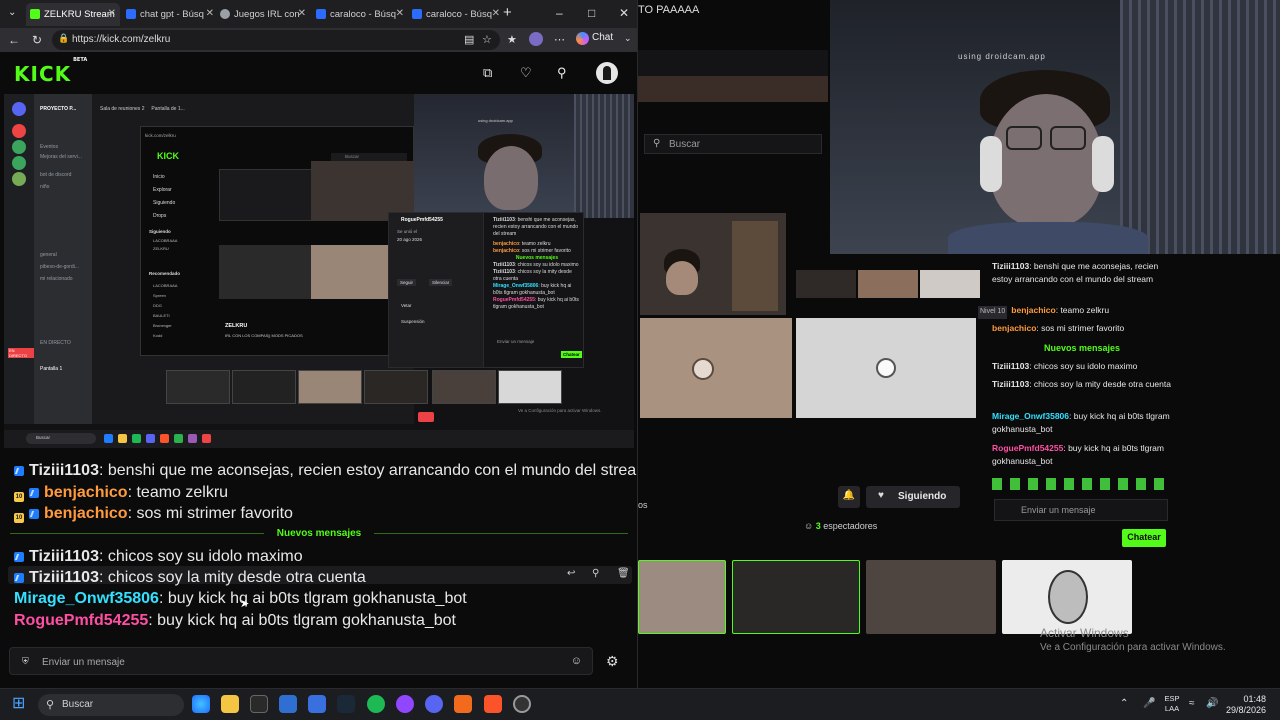  What do you see at coordinates (73, 14) in the screenshot?
I see `tab-zelkru-stream: ZELKRU Stream ✕` at bounding box center [73, 14].